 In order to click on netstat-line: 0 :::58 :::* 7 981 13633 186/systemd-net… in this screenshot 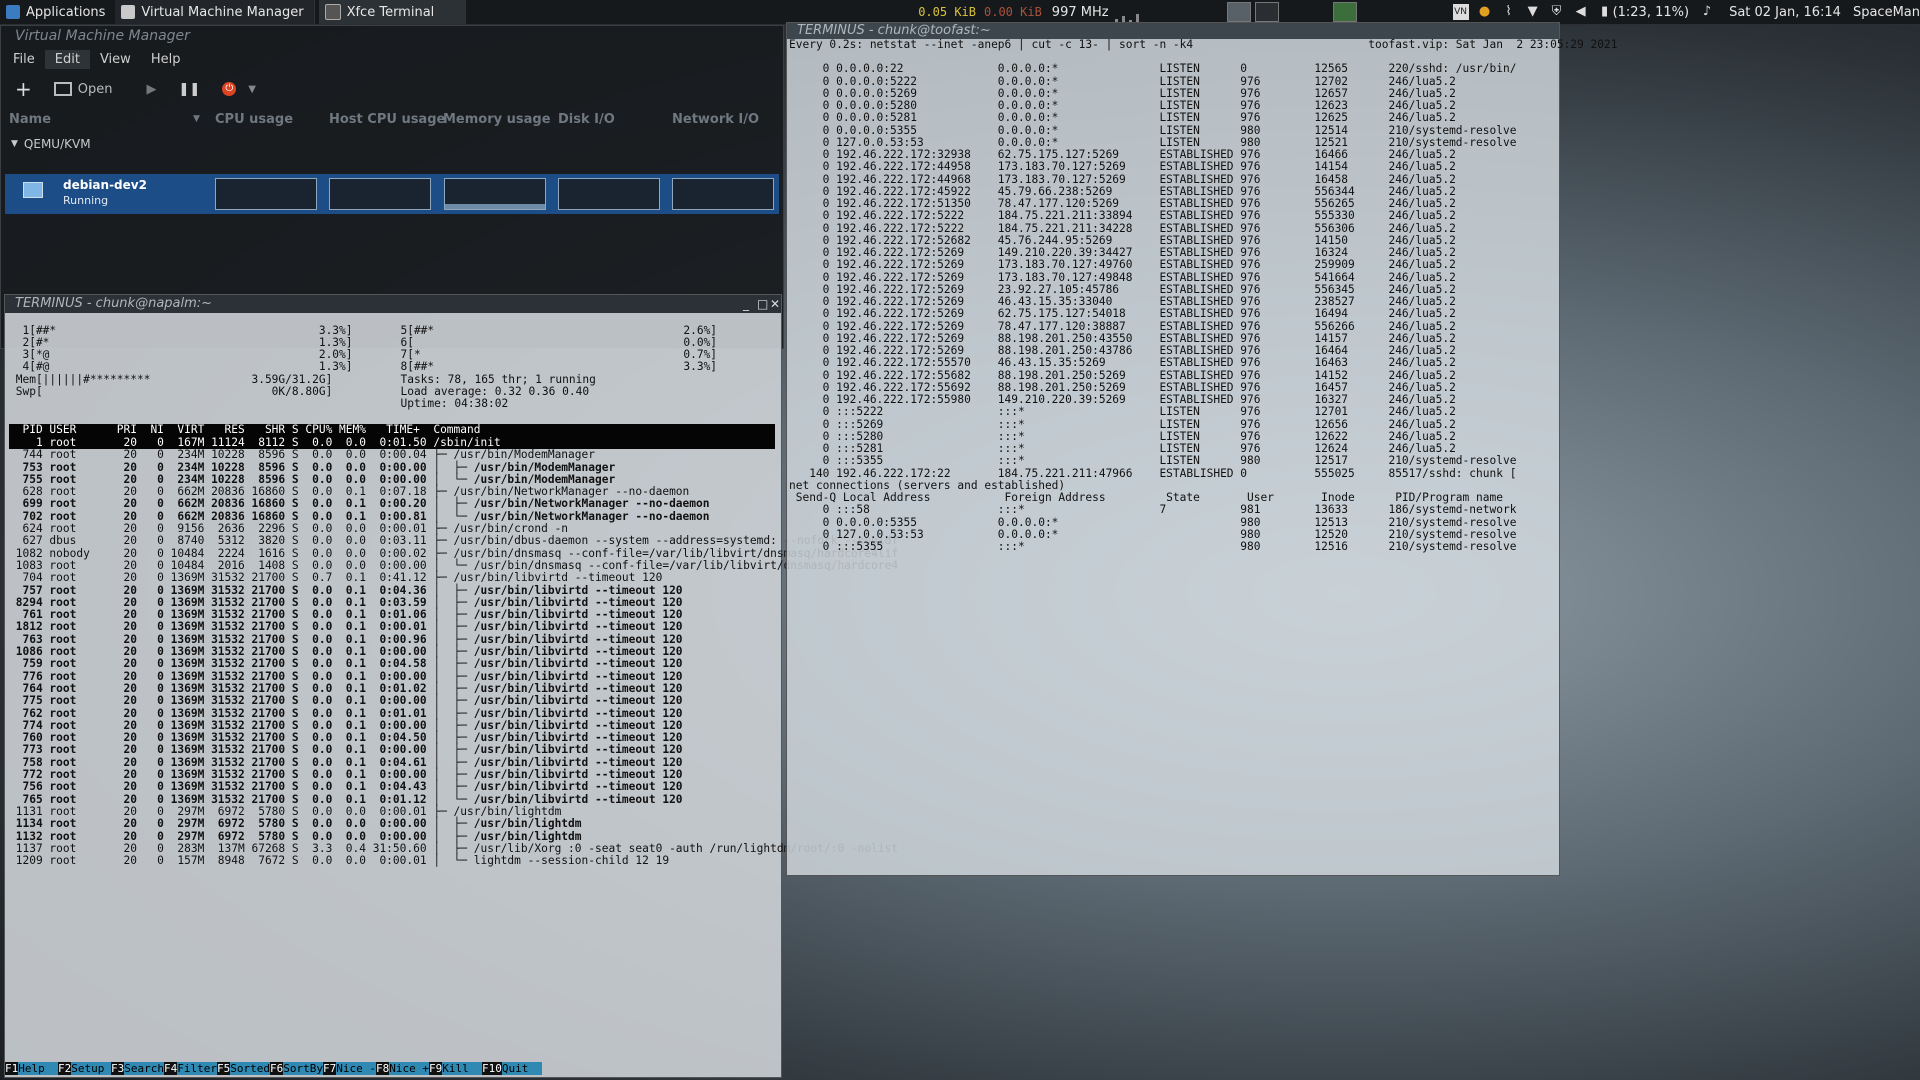, I will do `click(1153, 510)`.